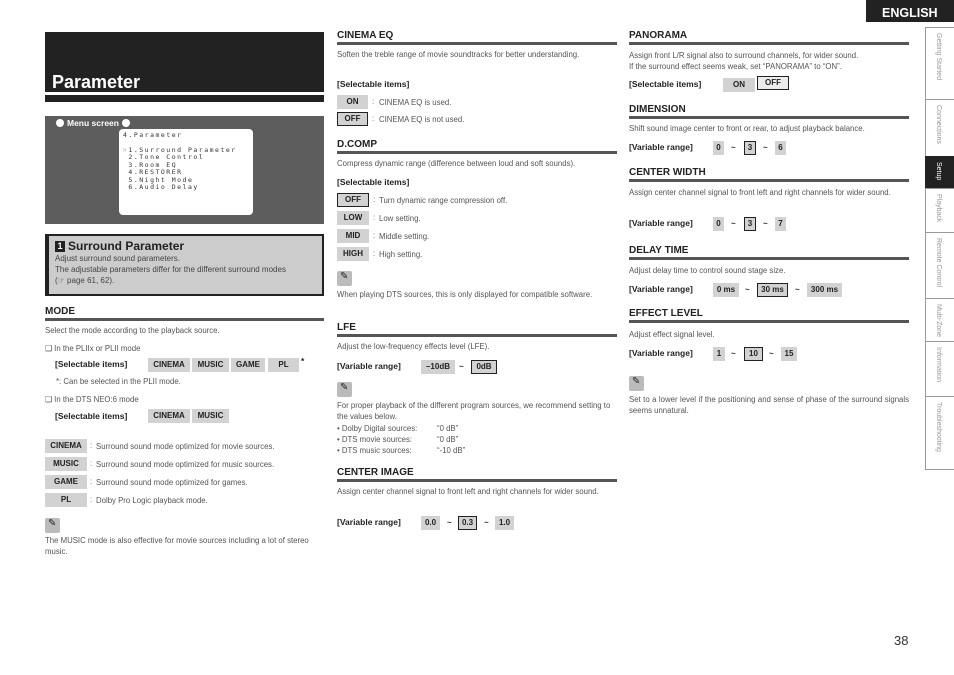 The image size is (954, 675). I want to click on chip-game: GAME, so click(248, 365).